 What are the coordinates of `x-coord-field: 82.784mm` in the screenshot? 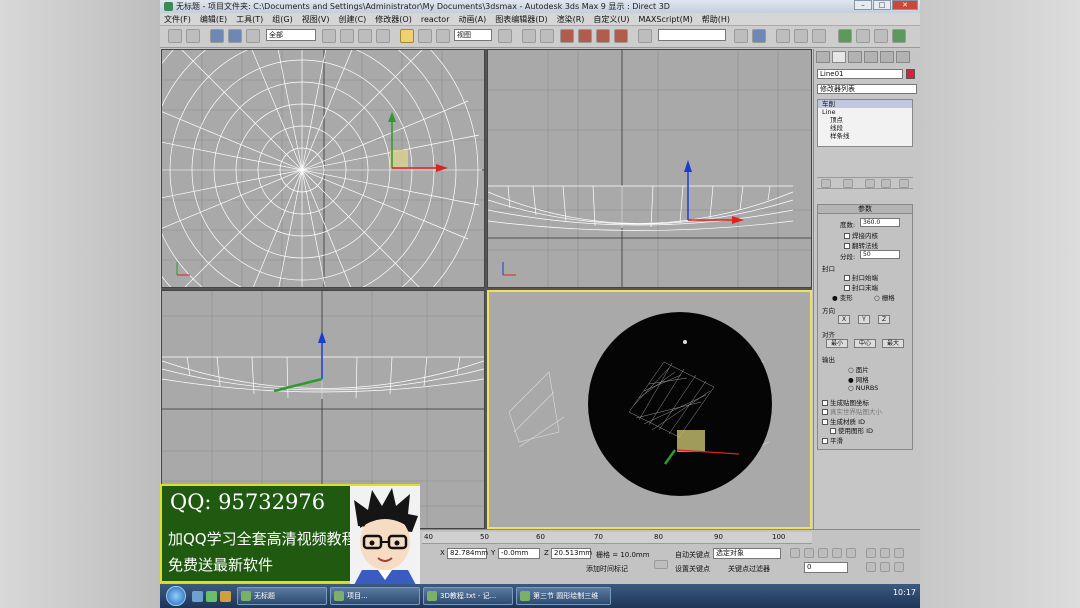 It's located at (467, 553).